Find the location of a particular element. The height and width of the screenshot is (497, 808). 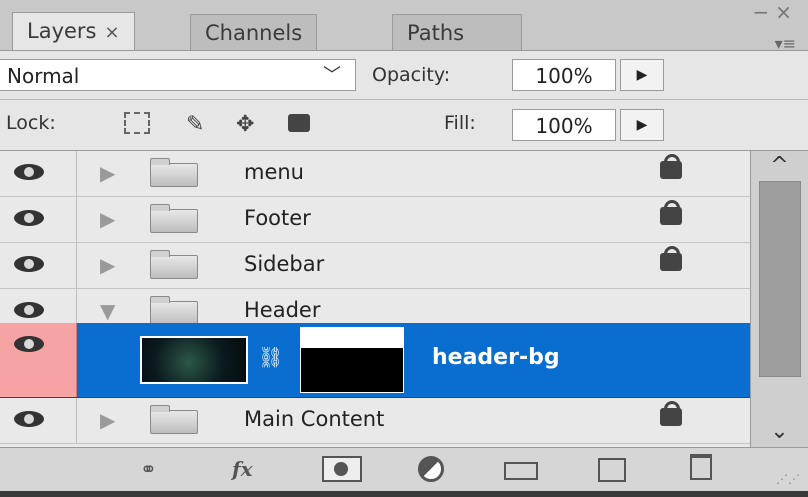

lock-transparent-icon is located at coordinates (137, 123).